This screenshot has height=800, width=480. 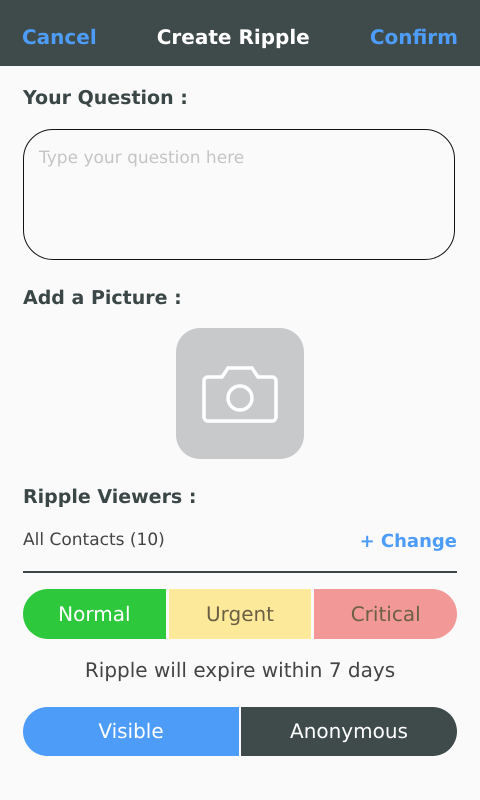 What do you see at coordinates (240, 670) in the screenshot?
I see `expiry-text: Ripple will expire within 7 days` at bounding box center [240, 670].